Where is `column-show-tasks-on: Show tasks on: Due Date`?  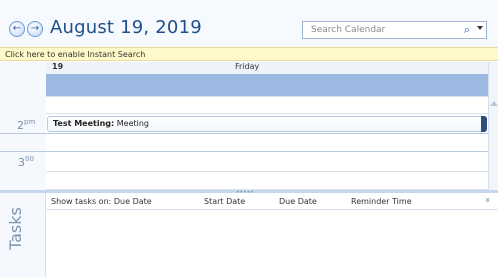 column-show-tasks-on: Show tasks on: Due Date is located at coordinates (101, 201).